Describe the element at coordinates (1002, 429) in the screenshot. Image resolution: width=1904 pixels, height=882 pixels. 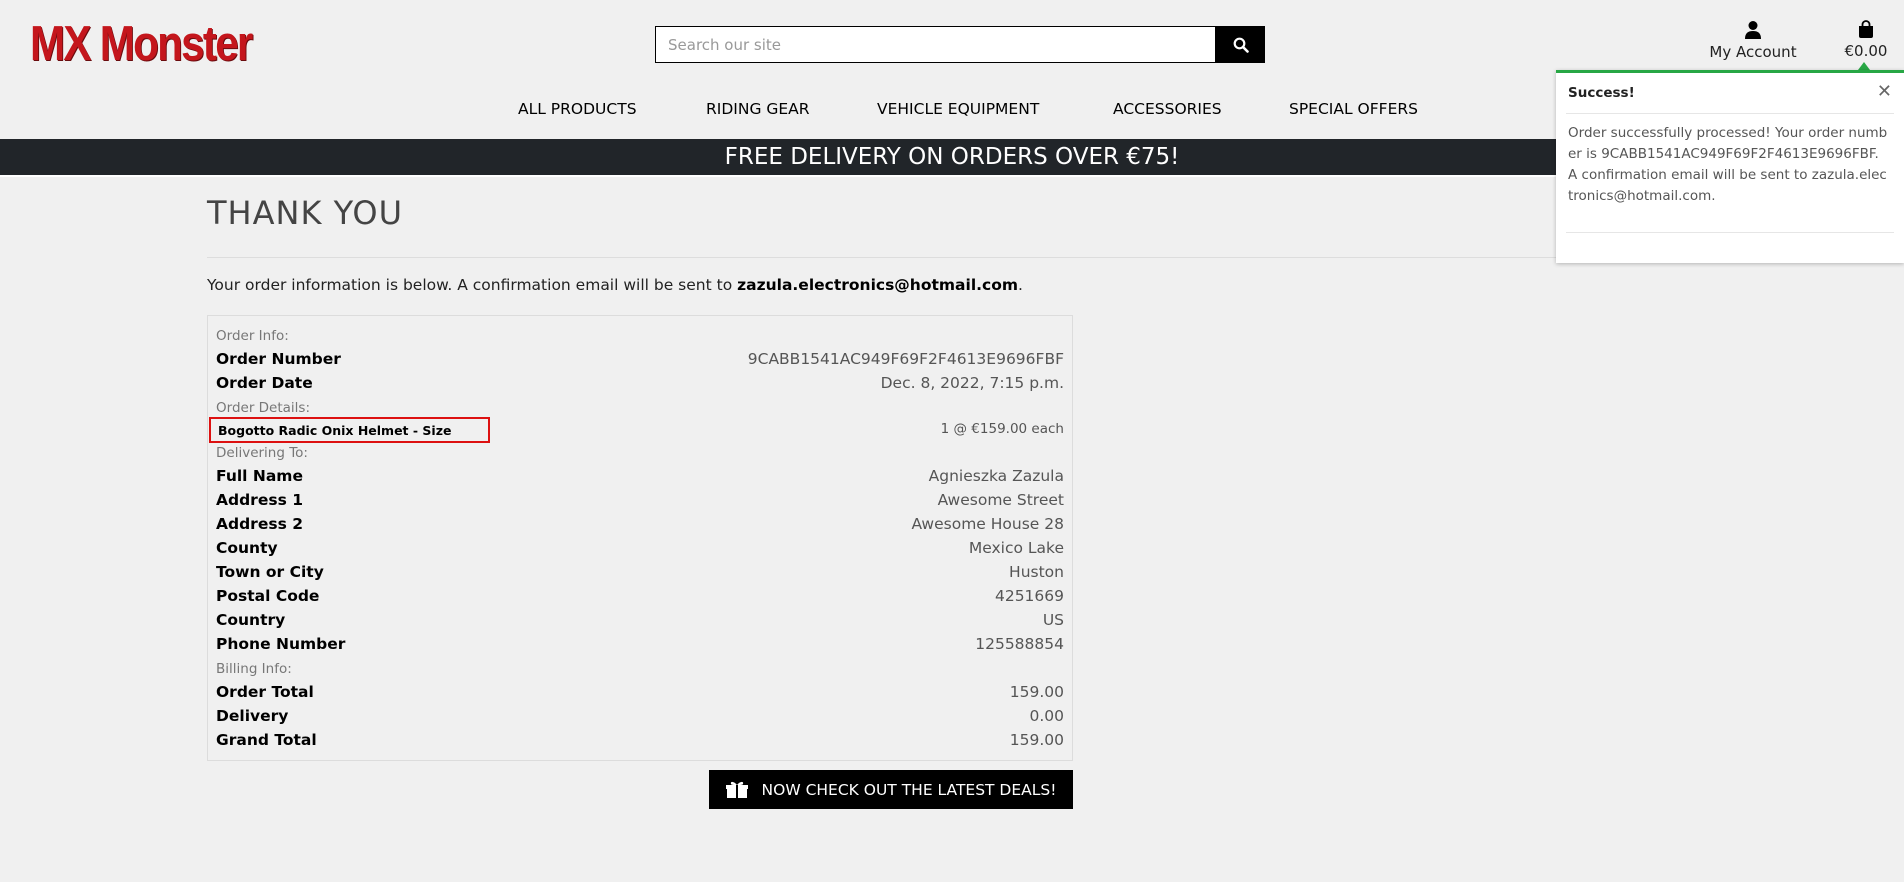
I see `product-quantity-price: 1 @ €159.00 each` at that location.